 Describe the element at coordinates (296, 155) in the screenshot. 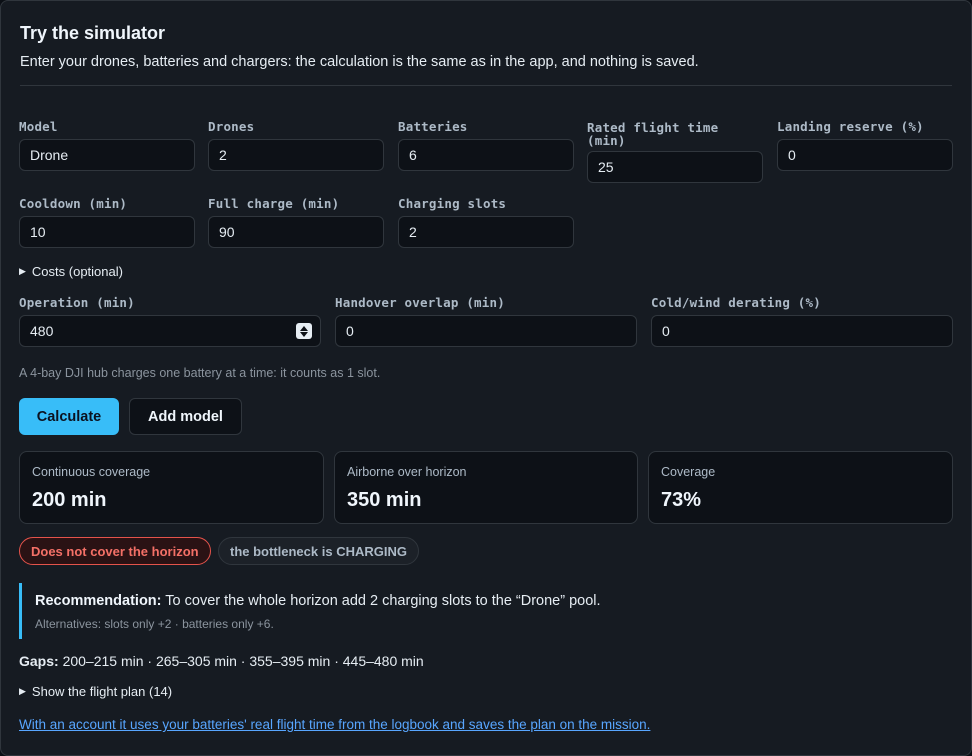

I see `drones-input: 2` at that location.